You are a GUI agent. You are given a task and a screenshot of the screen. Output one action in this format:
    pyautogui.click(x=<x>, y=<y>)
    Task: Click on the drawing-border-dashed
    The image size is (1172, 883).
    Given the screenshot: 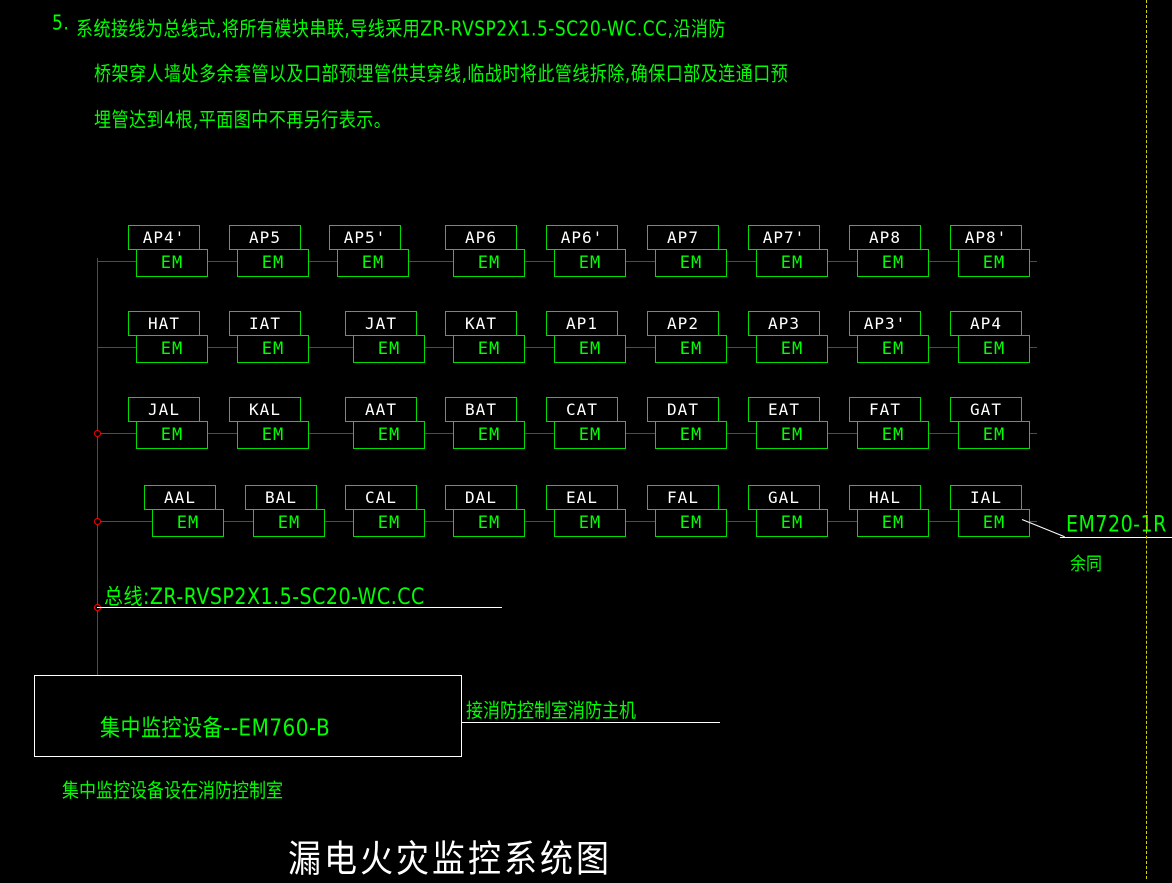 What is the action you would take?
    pyautogui.click(x=1146, y=439)
    